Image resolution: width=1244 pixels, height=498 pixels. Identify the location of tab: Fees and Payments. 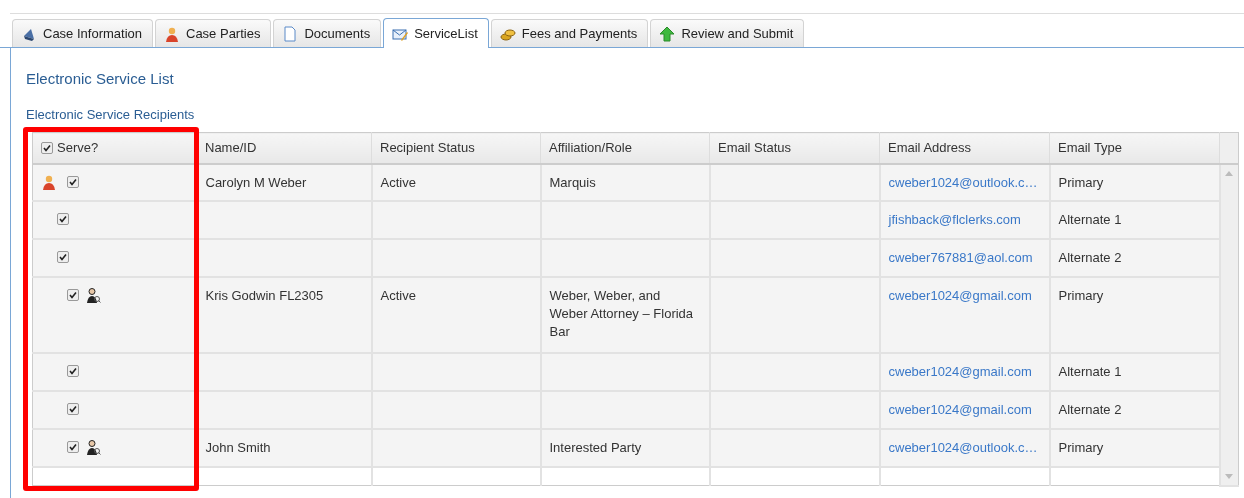
(569, 33).